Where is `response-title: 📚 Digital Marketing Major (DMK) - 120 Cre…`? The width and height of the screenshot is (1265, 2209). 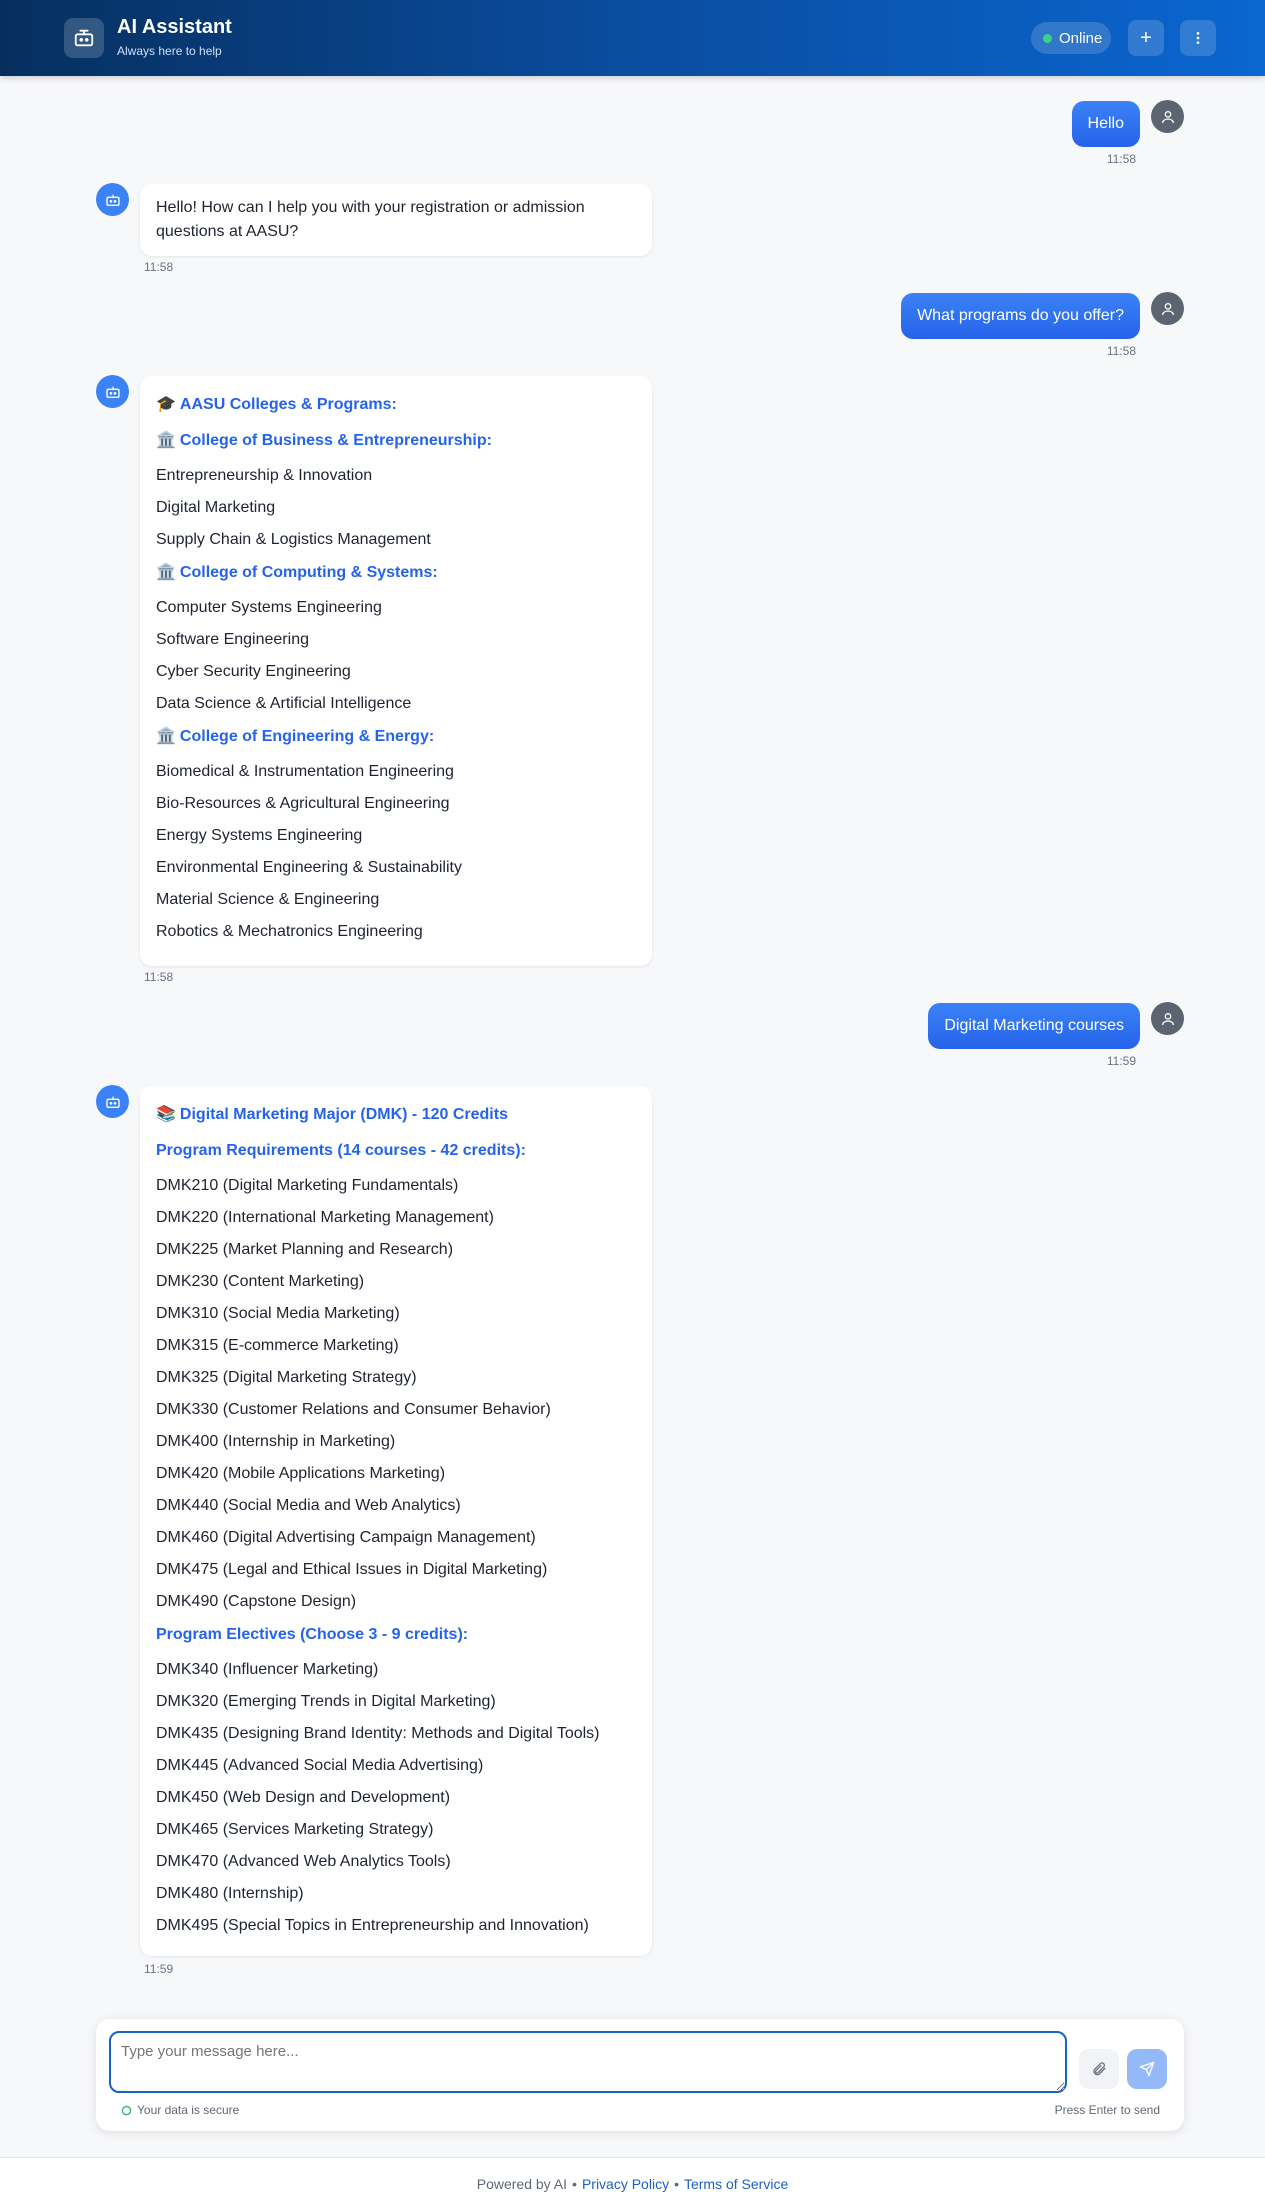
response-title: 📚 Digital Marketing Major (DMK) - 120 Cre… is located at coordinates (332, 1114).